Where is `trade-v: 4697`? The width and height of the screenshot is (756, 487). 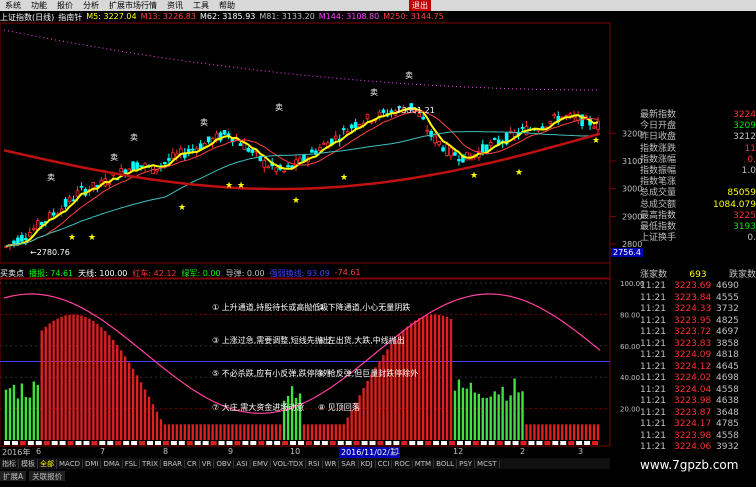
trade-v: 4697 is located at coordinates (727, 332).